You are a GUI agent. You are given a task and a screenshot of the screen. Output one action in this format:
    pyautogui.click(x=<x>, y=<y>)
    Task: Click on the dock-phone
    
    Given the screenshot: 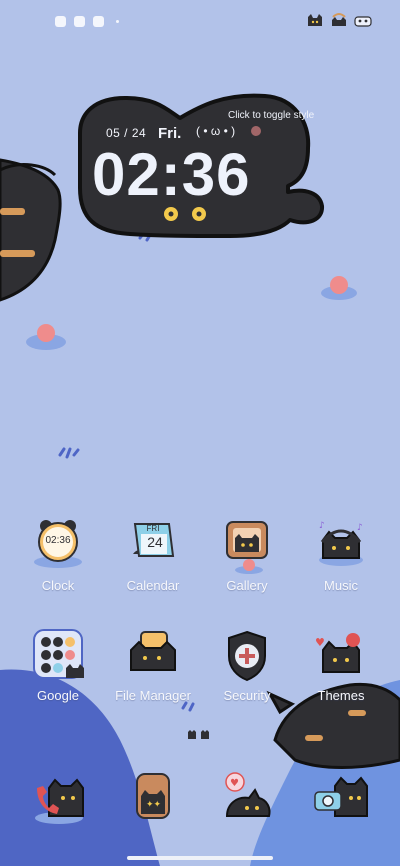 What is the action you would take?
    pyautogui.click(x=59, y=798)
    